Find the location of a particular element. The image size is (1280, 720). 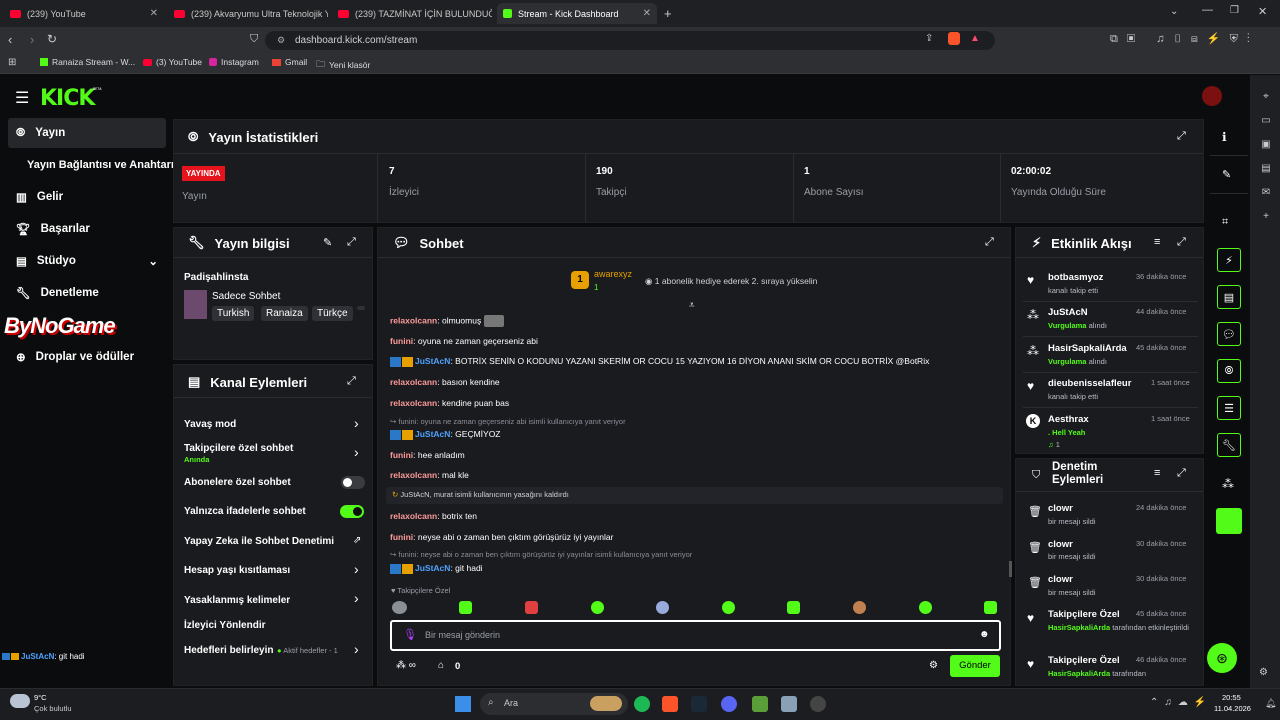

subscribers-only-toggle is located at coordinates (353, 482).